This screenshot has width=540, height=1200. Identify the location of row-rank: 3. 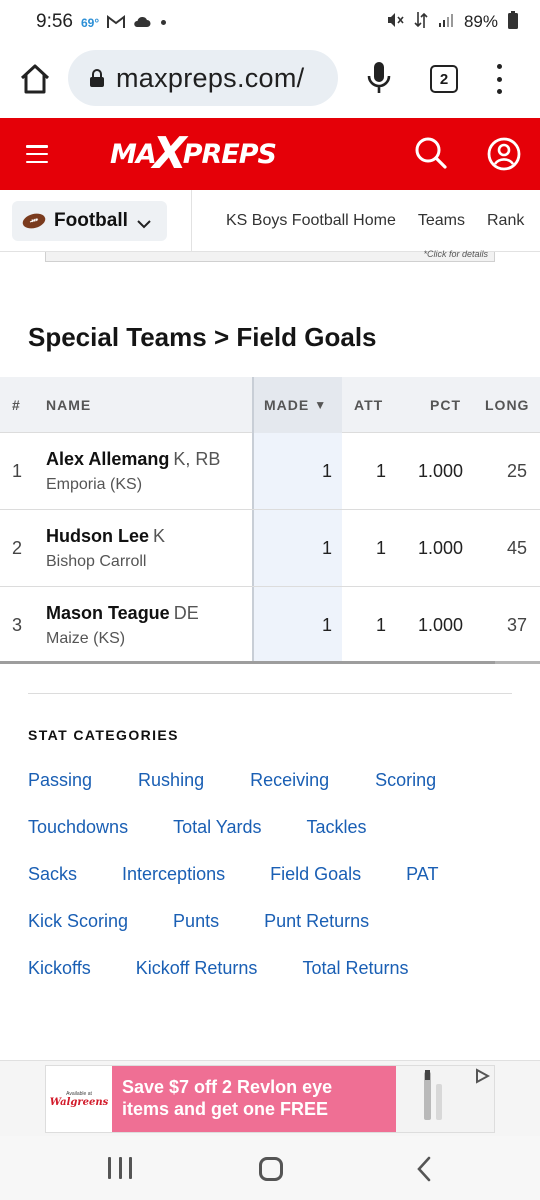
(17, 625).